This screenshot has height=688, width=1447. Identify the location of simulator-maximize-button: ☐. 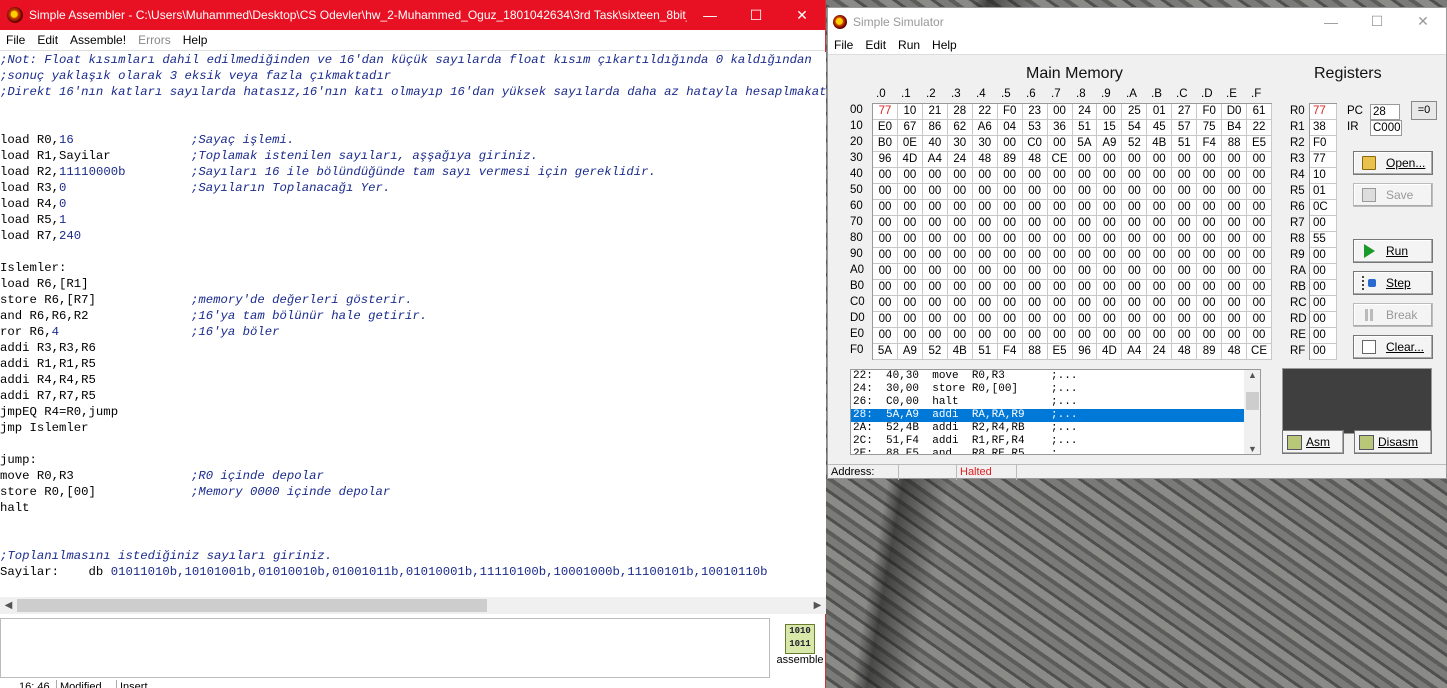
(1377, 21).